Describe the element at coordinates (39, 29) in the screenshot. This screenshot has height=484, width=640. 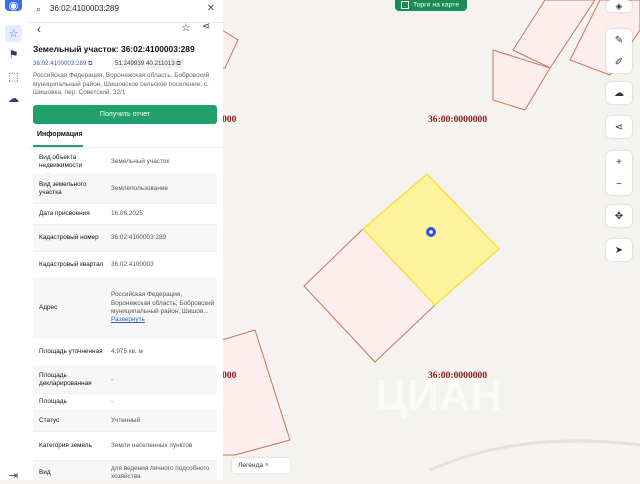
I see `back-icon: ‹` at that location.